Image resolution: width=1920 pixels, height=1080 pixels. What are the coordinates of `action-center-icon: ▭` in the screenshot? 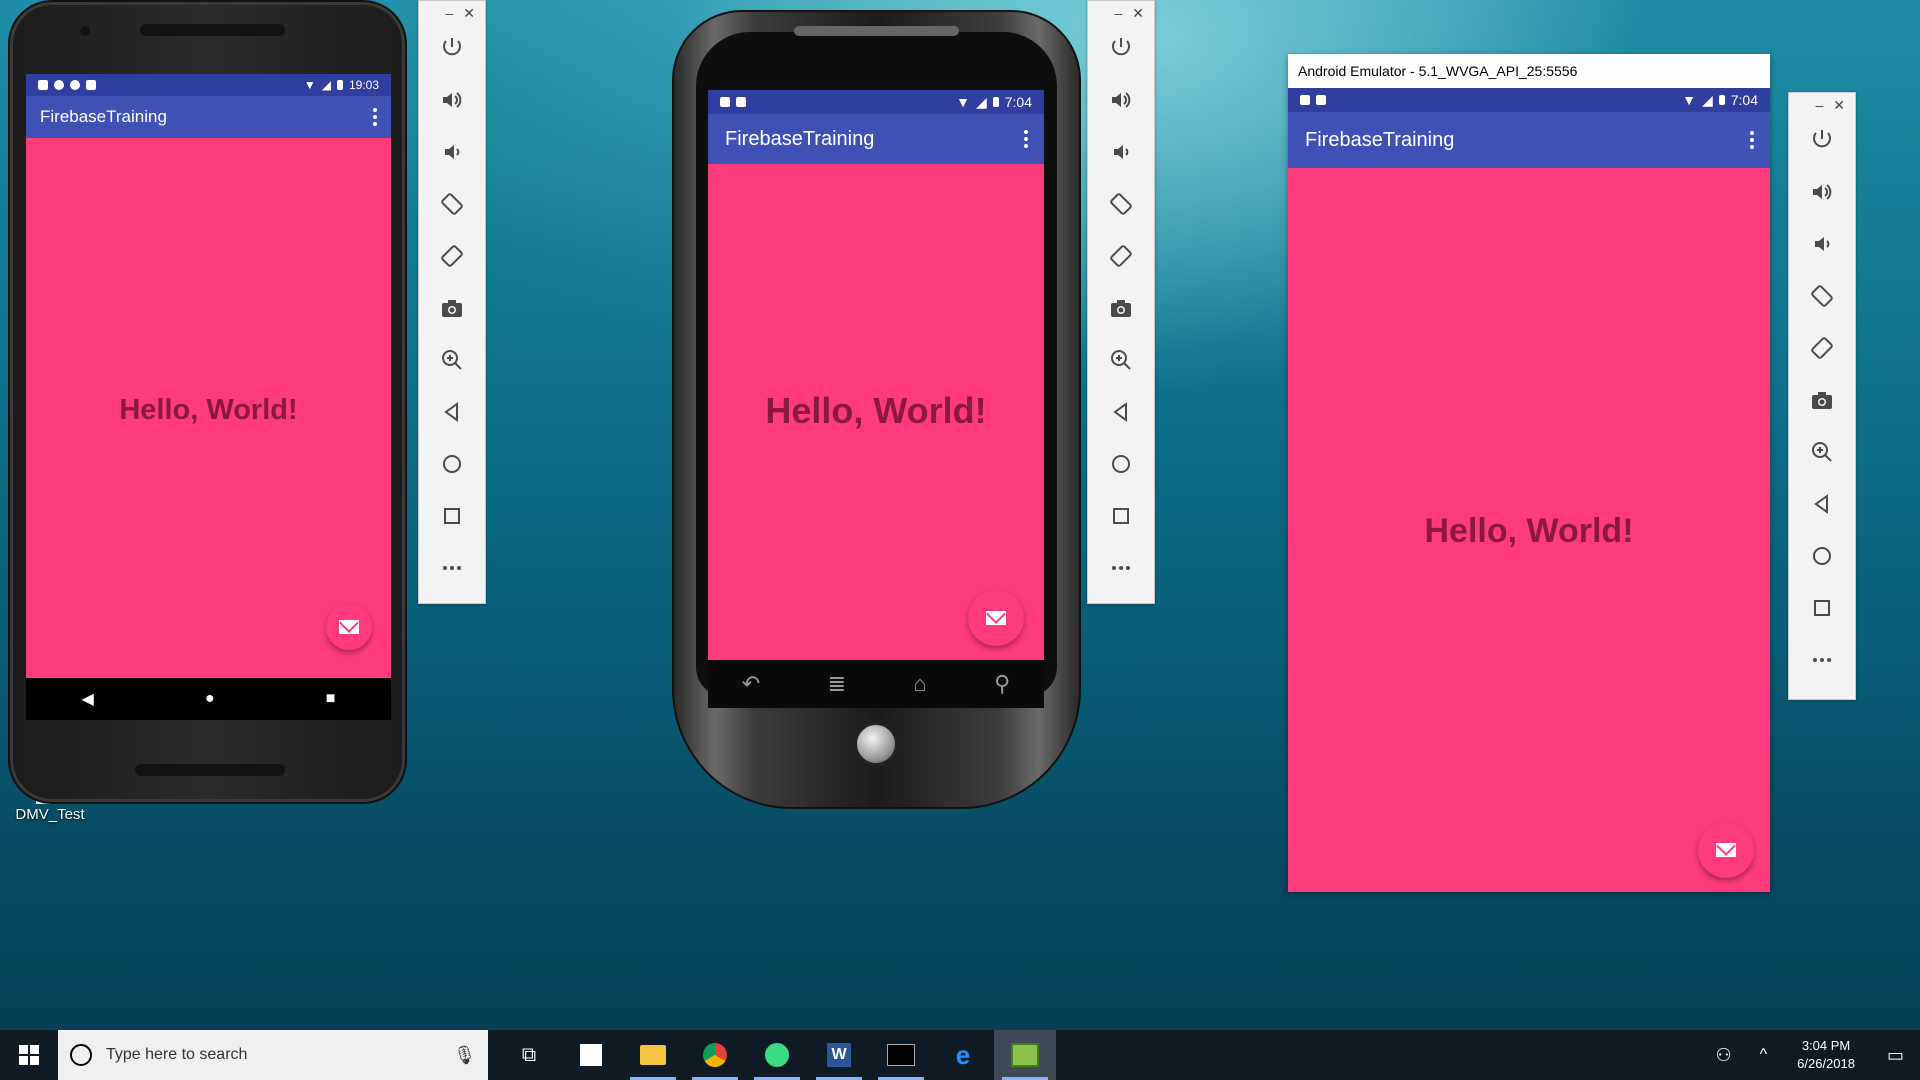 It's located at (1895, 1055).